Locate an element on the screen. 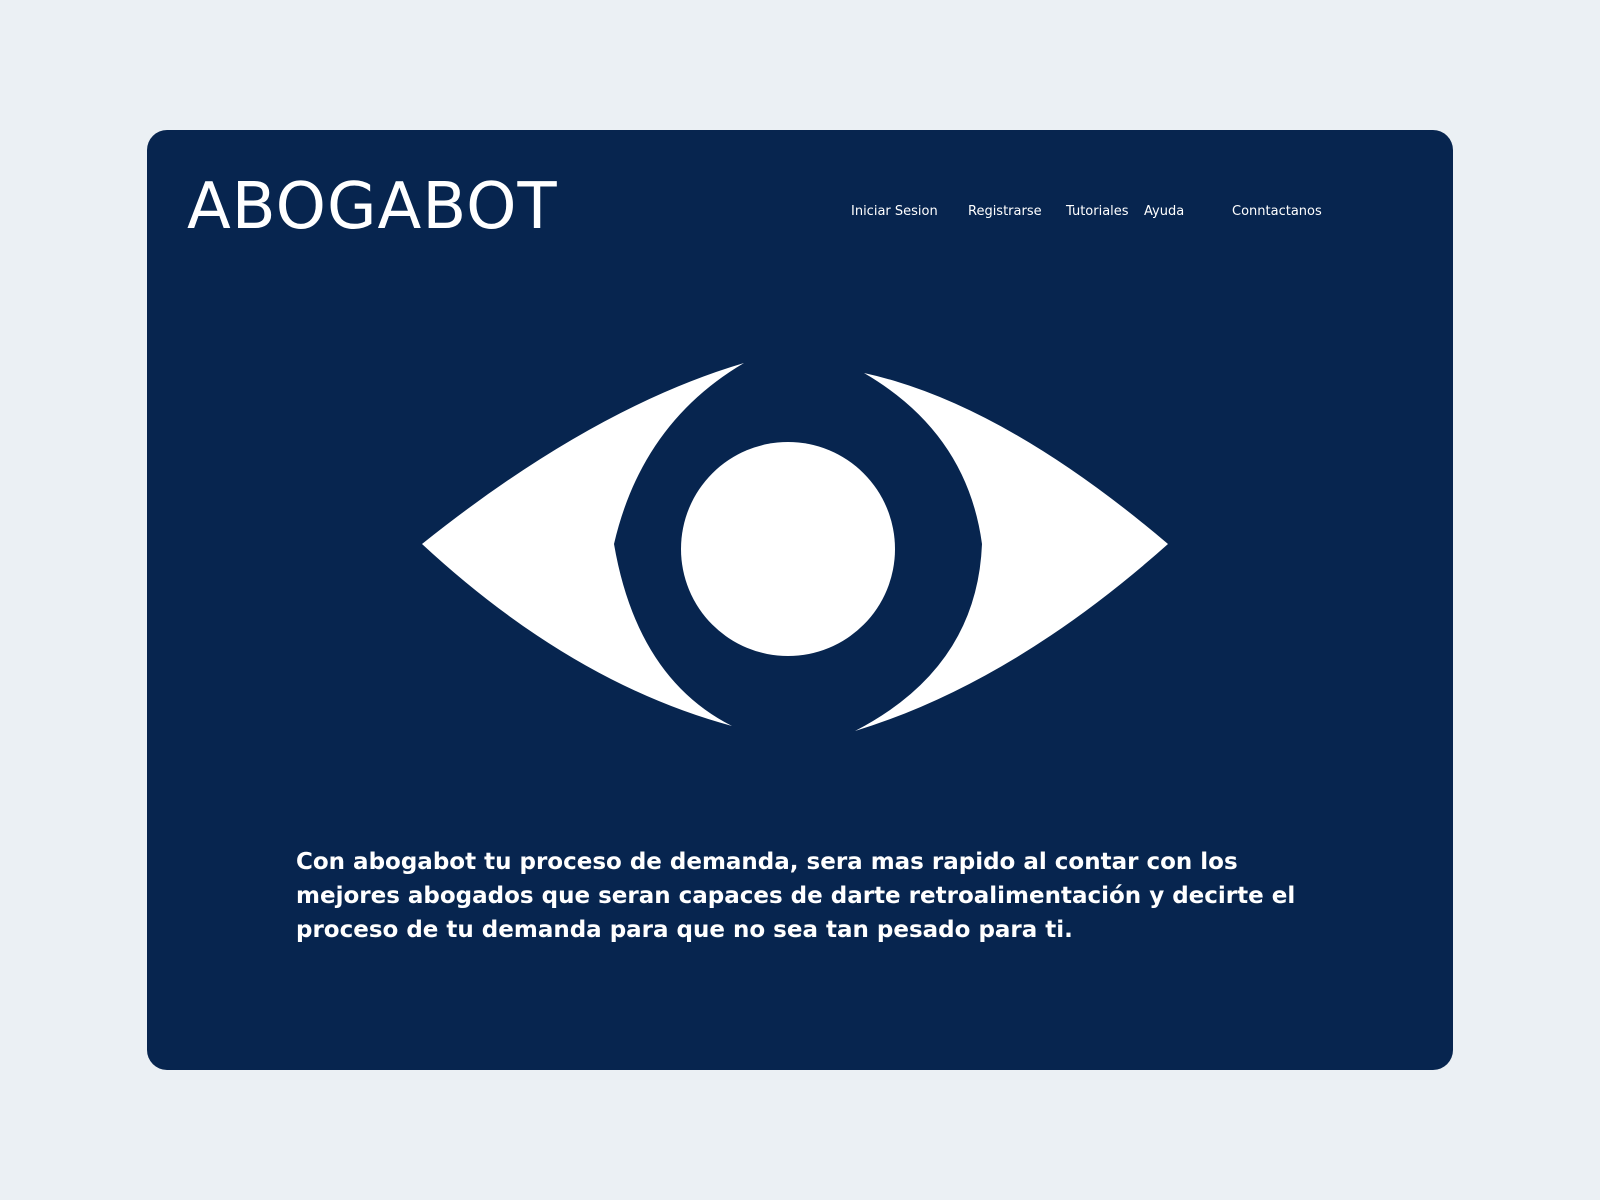  nav-login-link: Iniciar Sesion is located at coordinates (894, 211).